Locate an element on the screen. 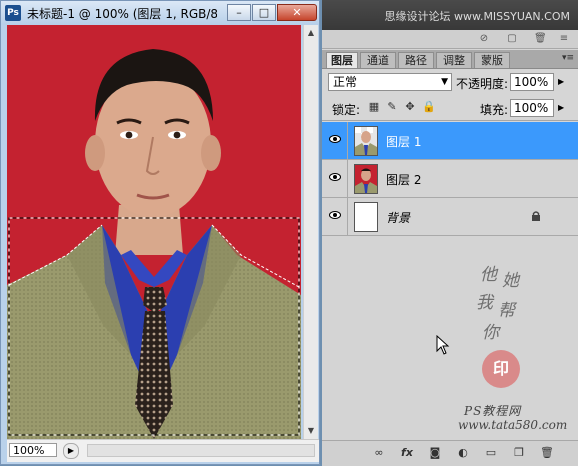 This screenshot has height=466, width=578. opacity-field: 100% is located at coordinates (532, 82).